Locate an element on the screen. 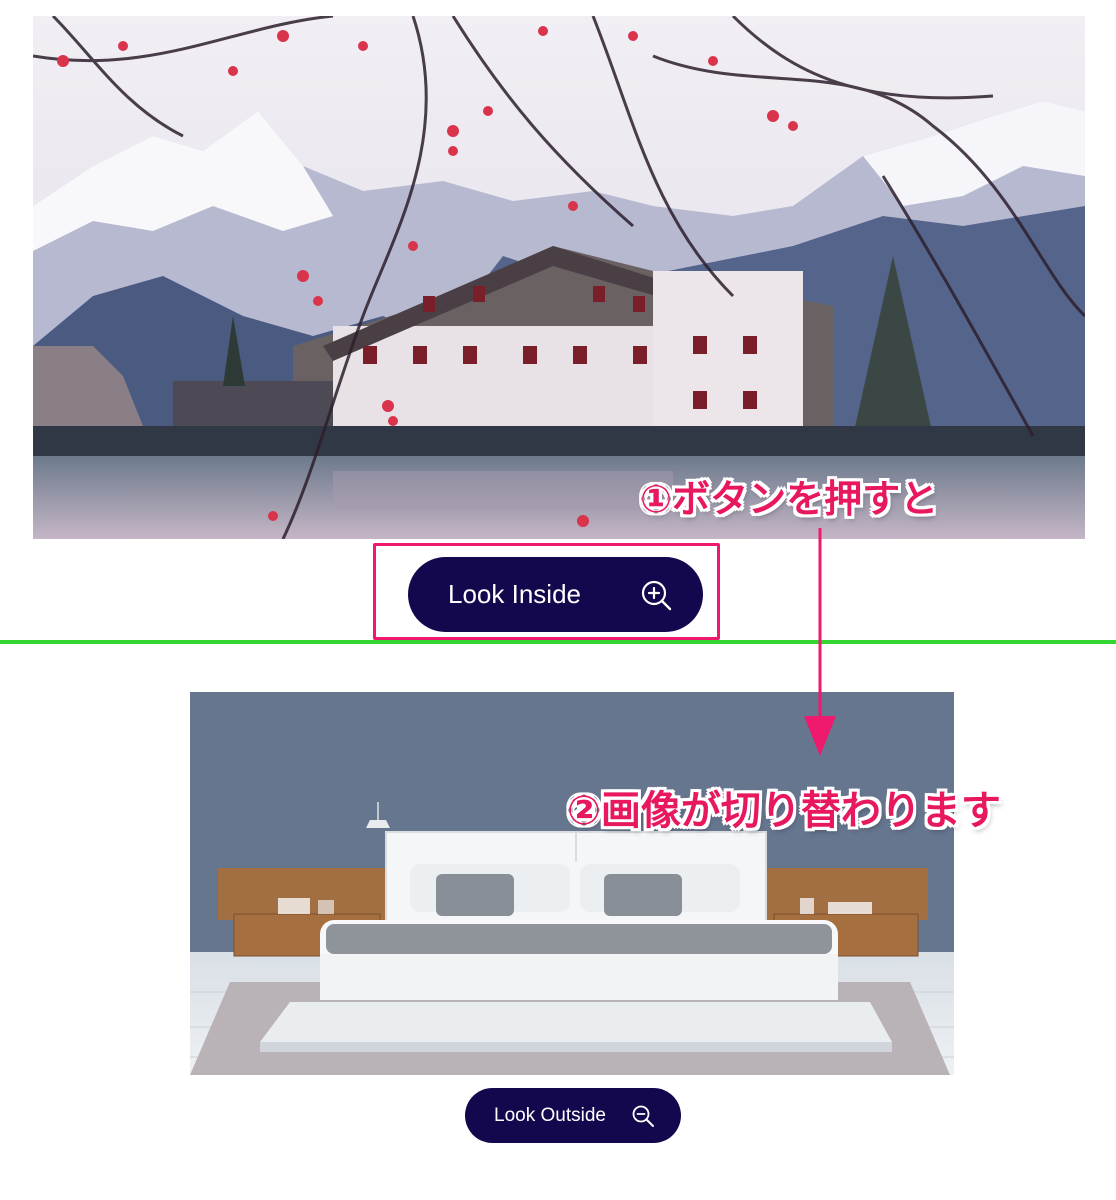 This screenshot has height=1200, width=1116. arrow-down-icon is located at coordinates (820, 642).